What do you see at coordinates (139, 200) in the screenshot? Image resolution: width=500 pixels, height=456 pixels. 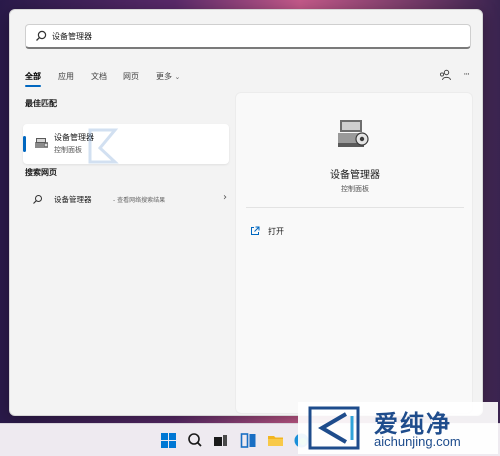 I see `web-search-subtitle: - 查看网络搜索结果` at bounding box center [139, 200].